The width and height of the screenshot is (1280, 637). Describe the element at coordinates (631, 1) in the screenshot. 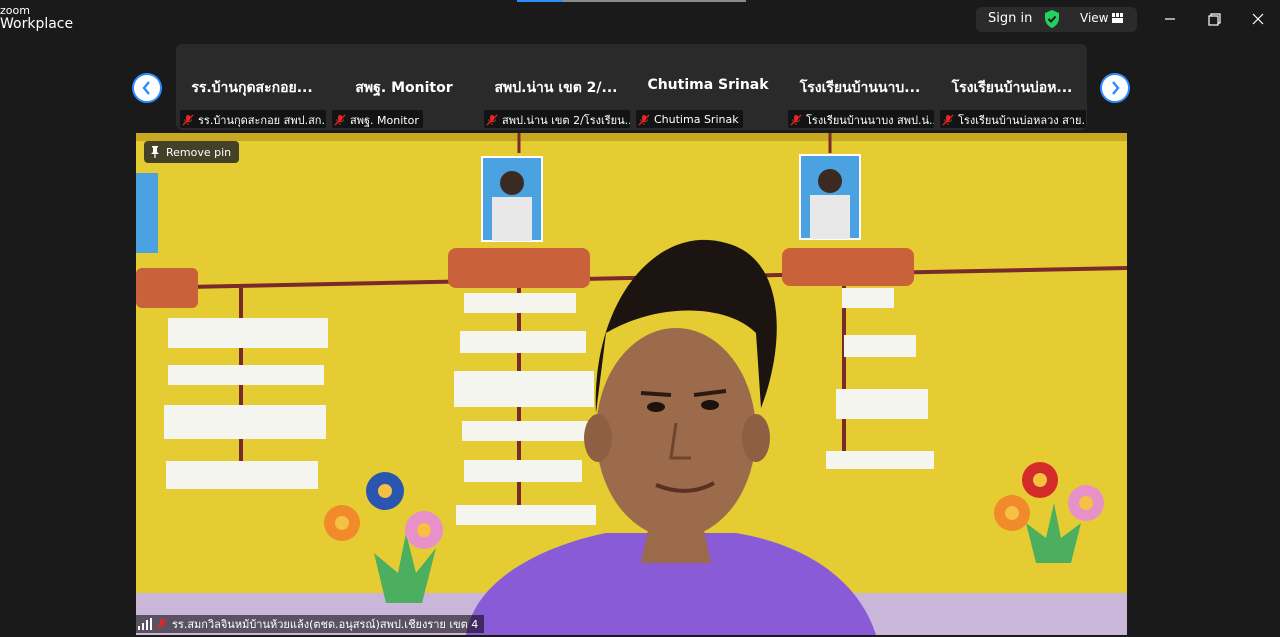

I see `top-progress-strip` at that location.